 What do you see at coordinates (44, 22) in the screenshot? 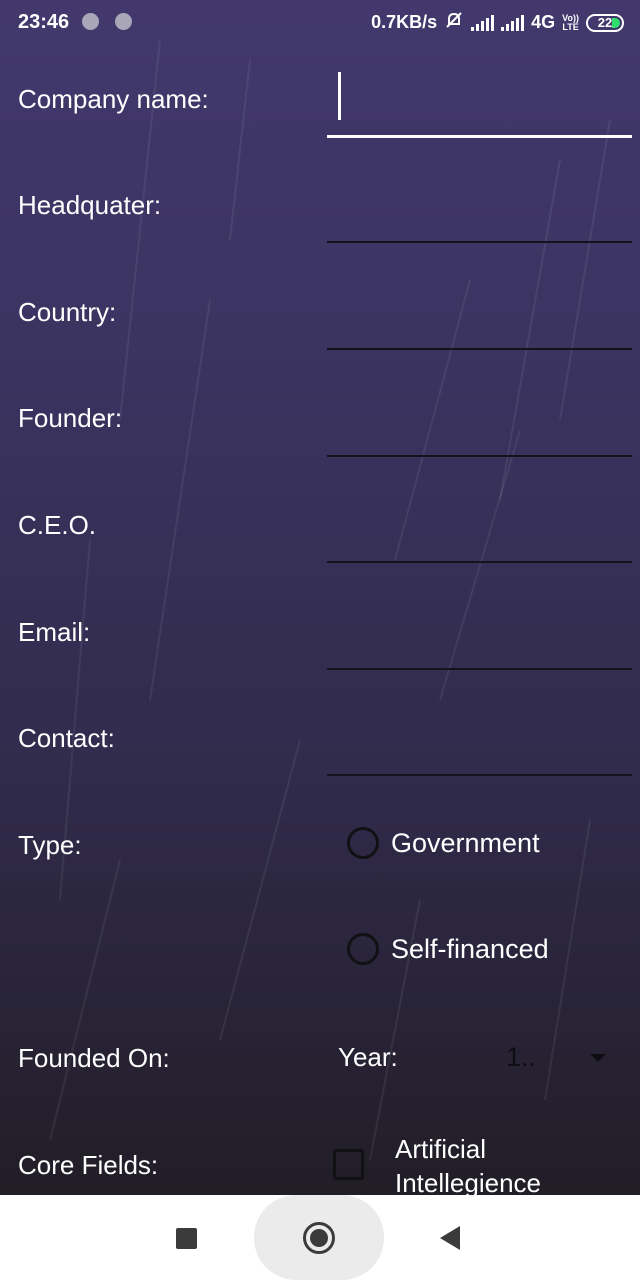
I see `status-time: 23:46` at bounding box center [44, 22].